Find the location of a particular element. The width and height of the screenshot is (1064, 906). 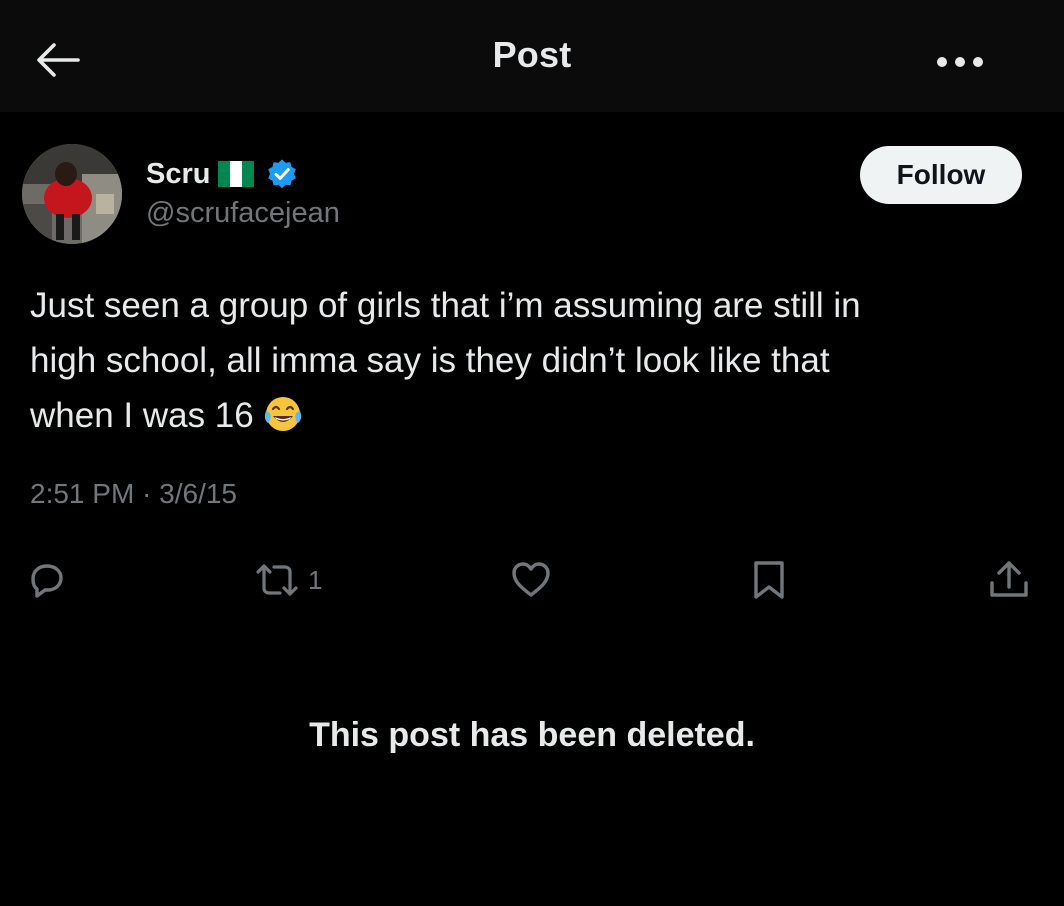

bookmark-icon is located at coordinates (769, 580).